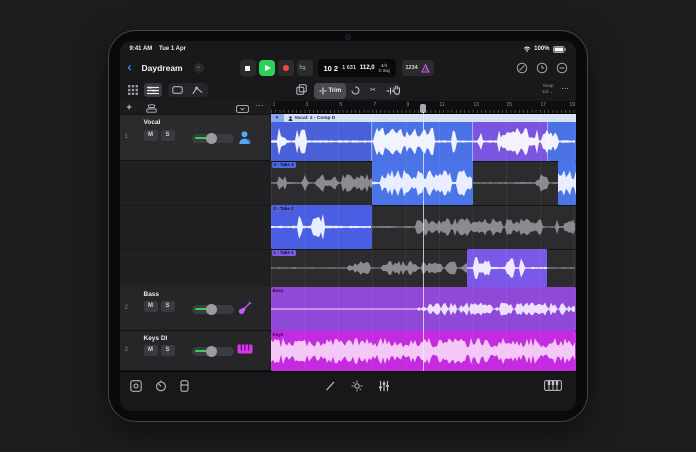 This screenshot has height=452, width=696. What do you see at coordinates (545, 92) in the screenshot?
I see `snap-value: 1/4` at bounding box center [545, 92].